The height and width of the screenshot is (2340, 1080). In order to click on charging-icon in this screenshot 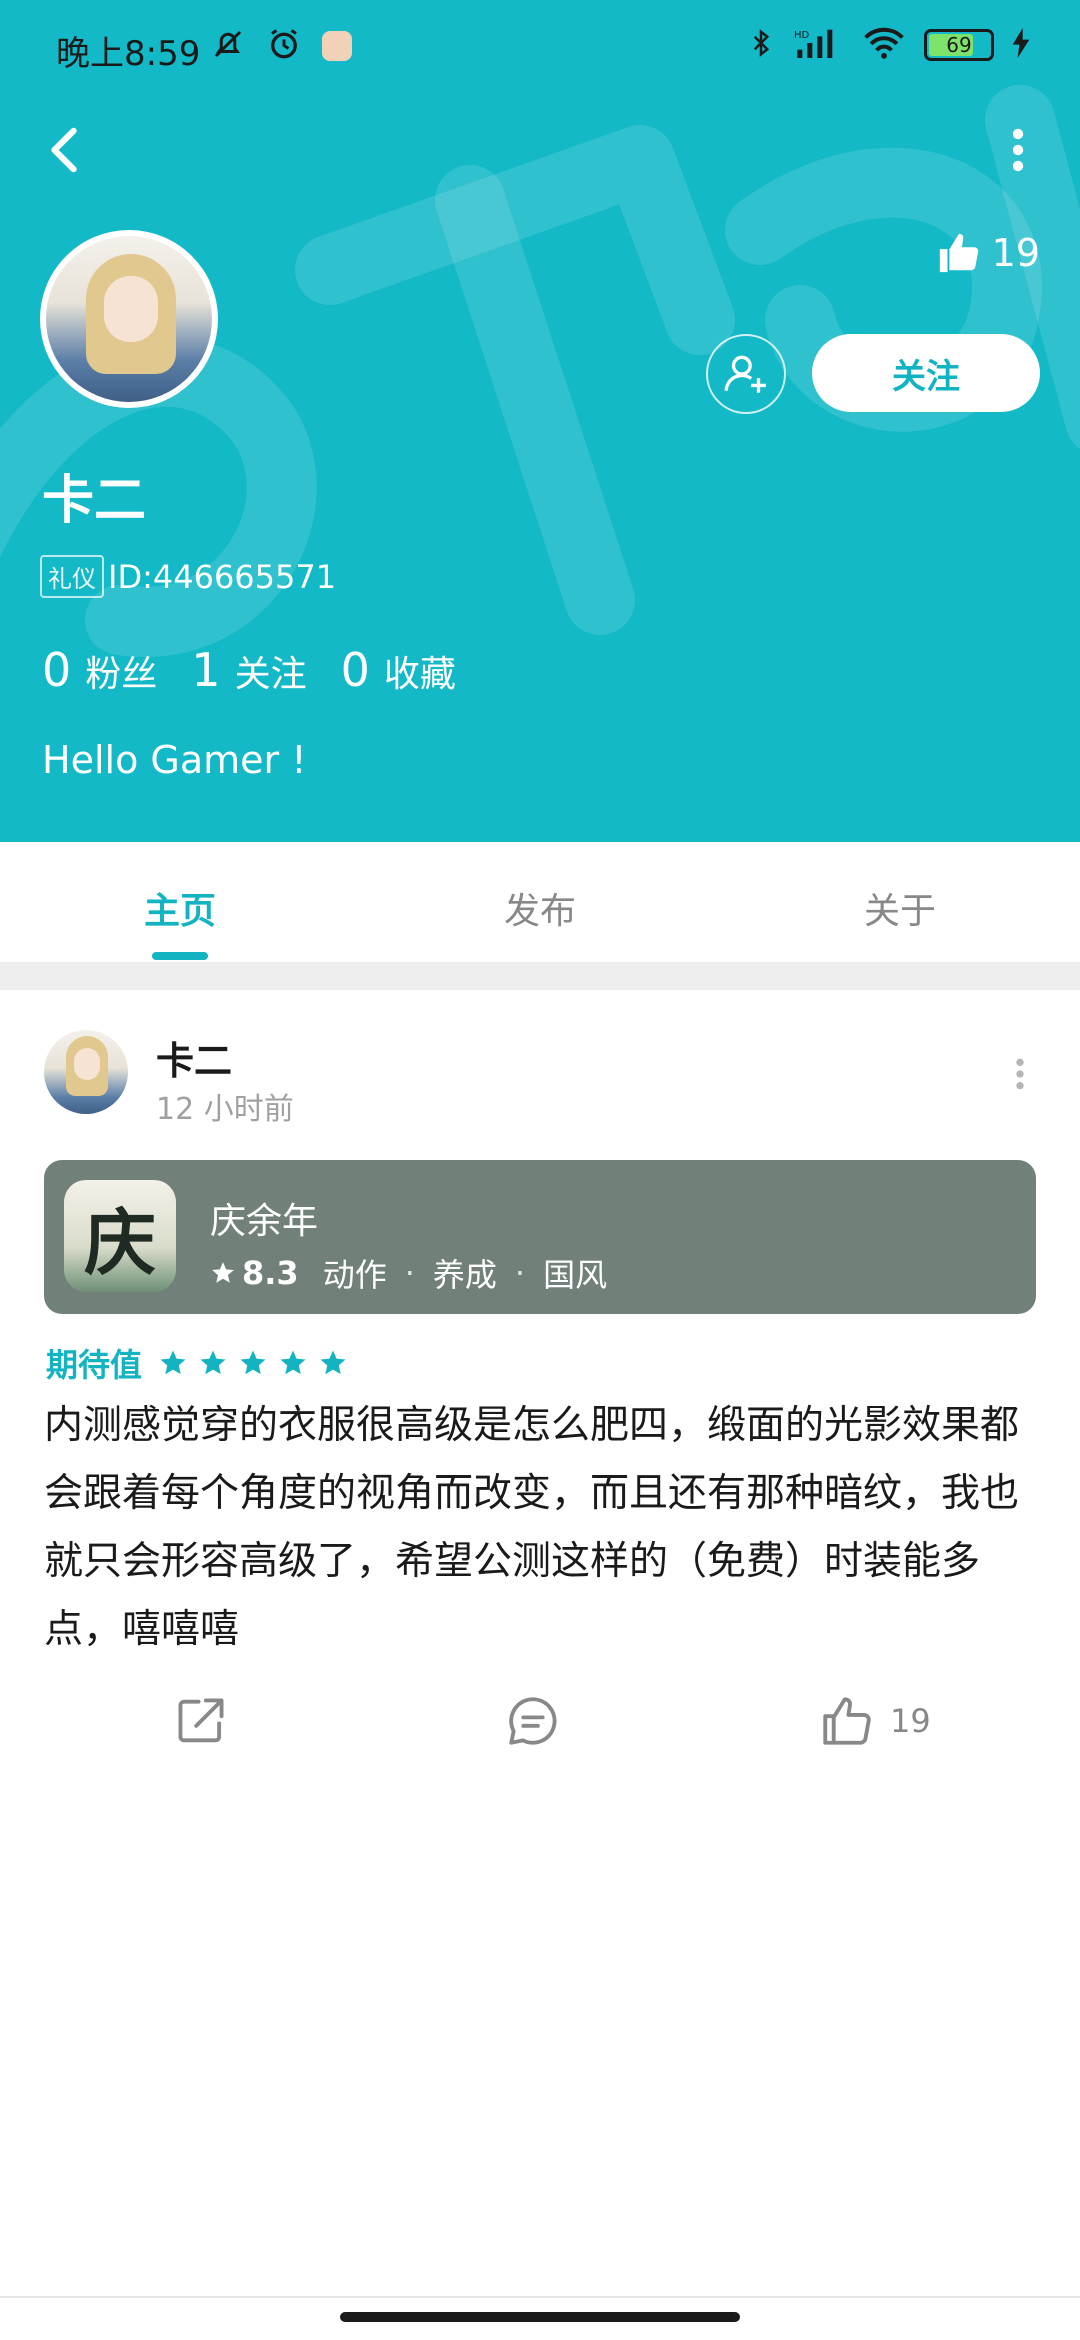, I will do `click(1021, 45)`.